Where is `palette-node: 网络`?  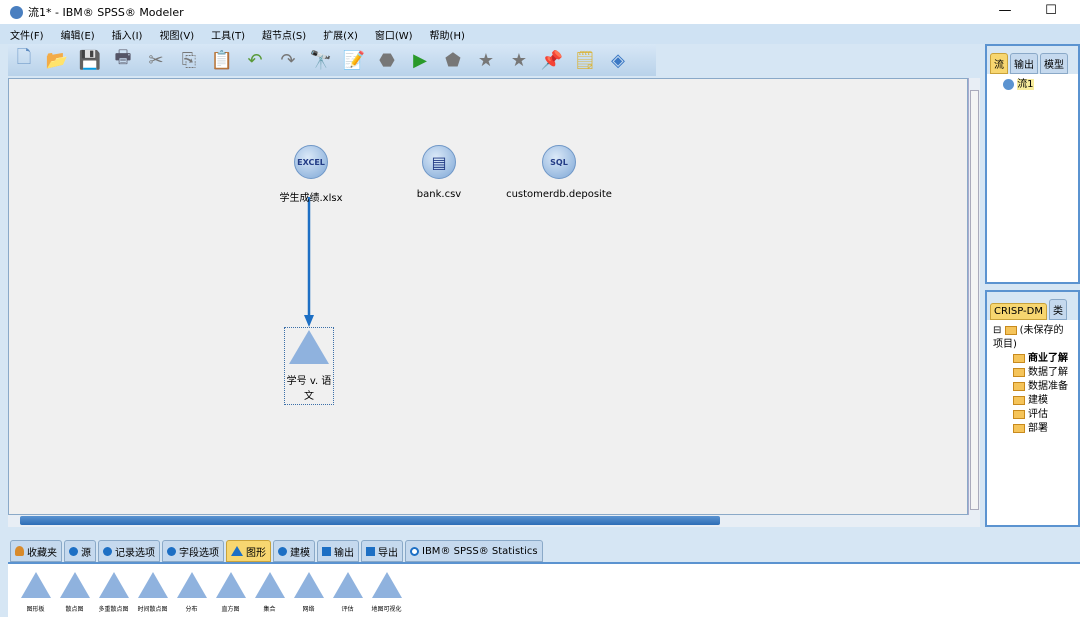 palette-node: 网络 is located at coordinates (308, 590).